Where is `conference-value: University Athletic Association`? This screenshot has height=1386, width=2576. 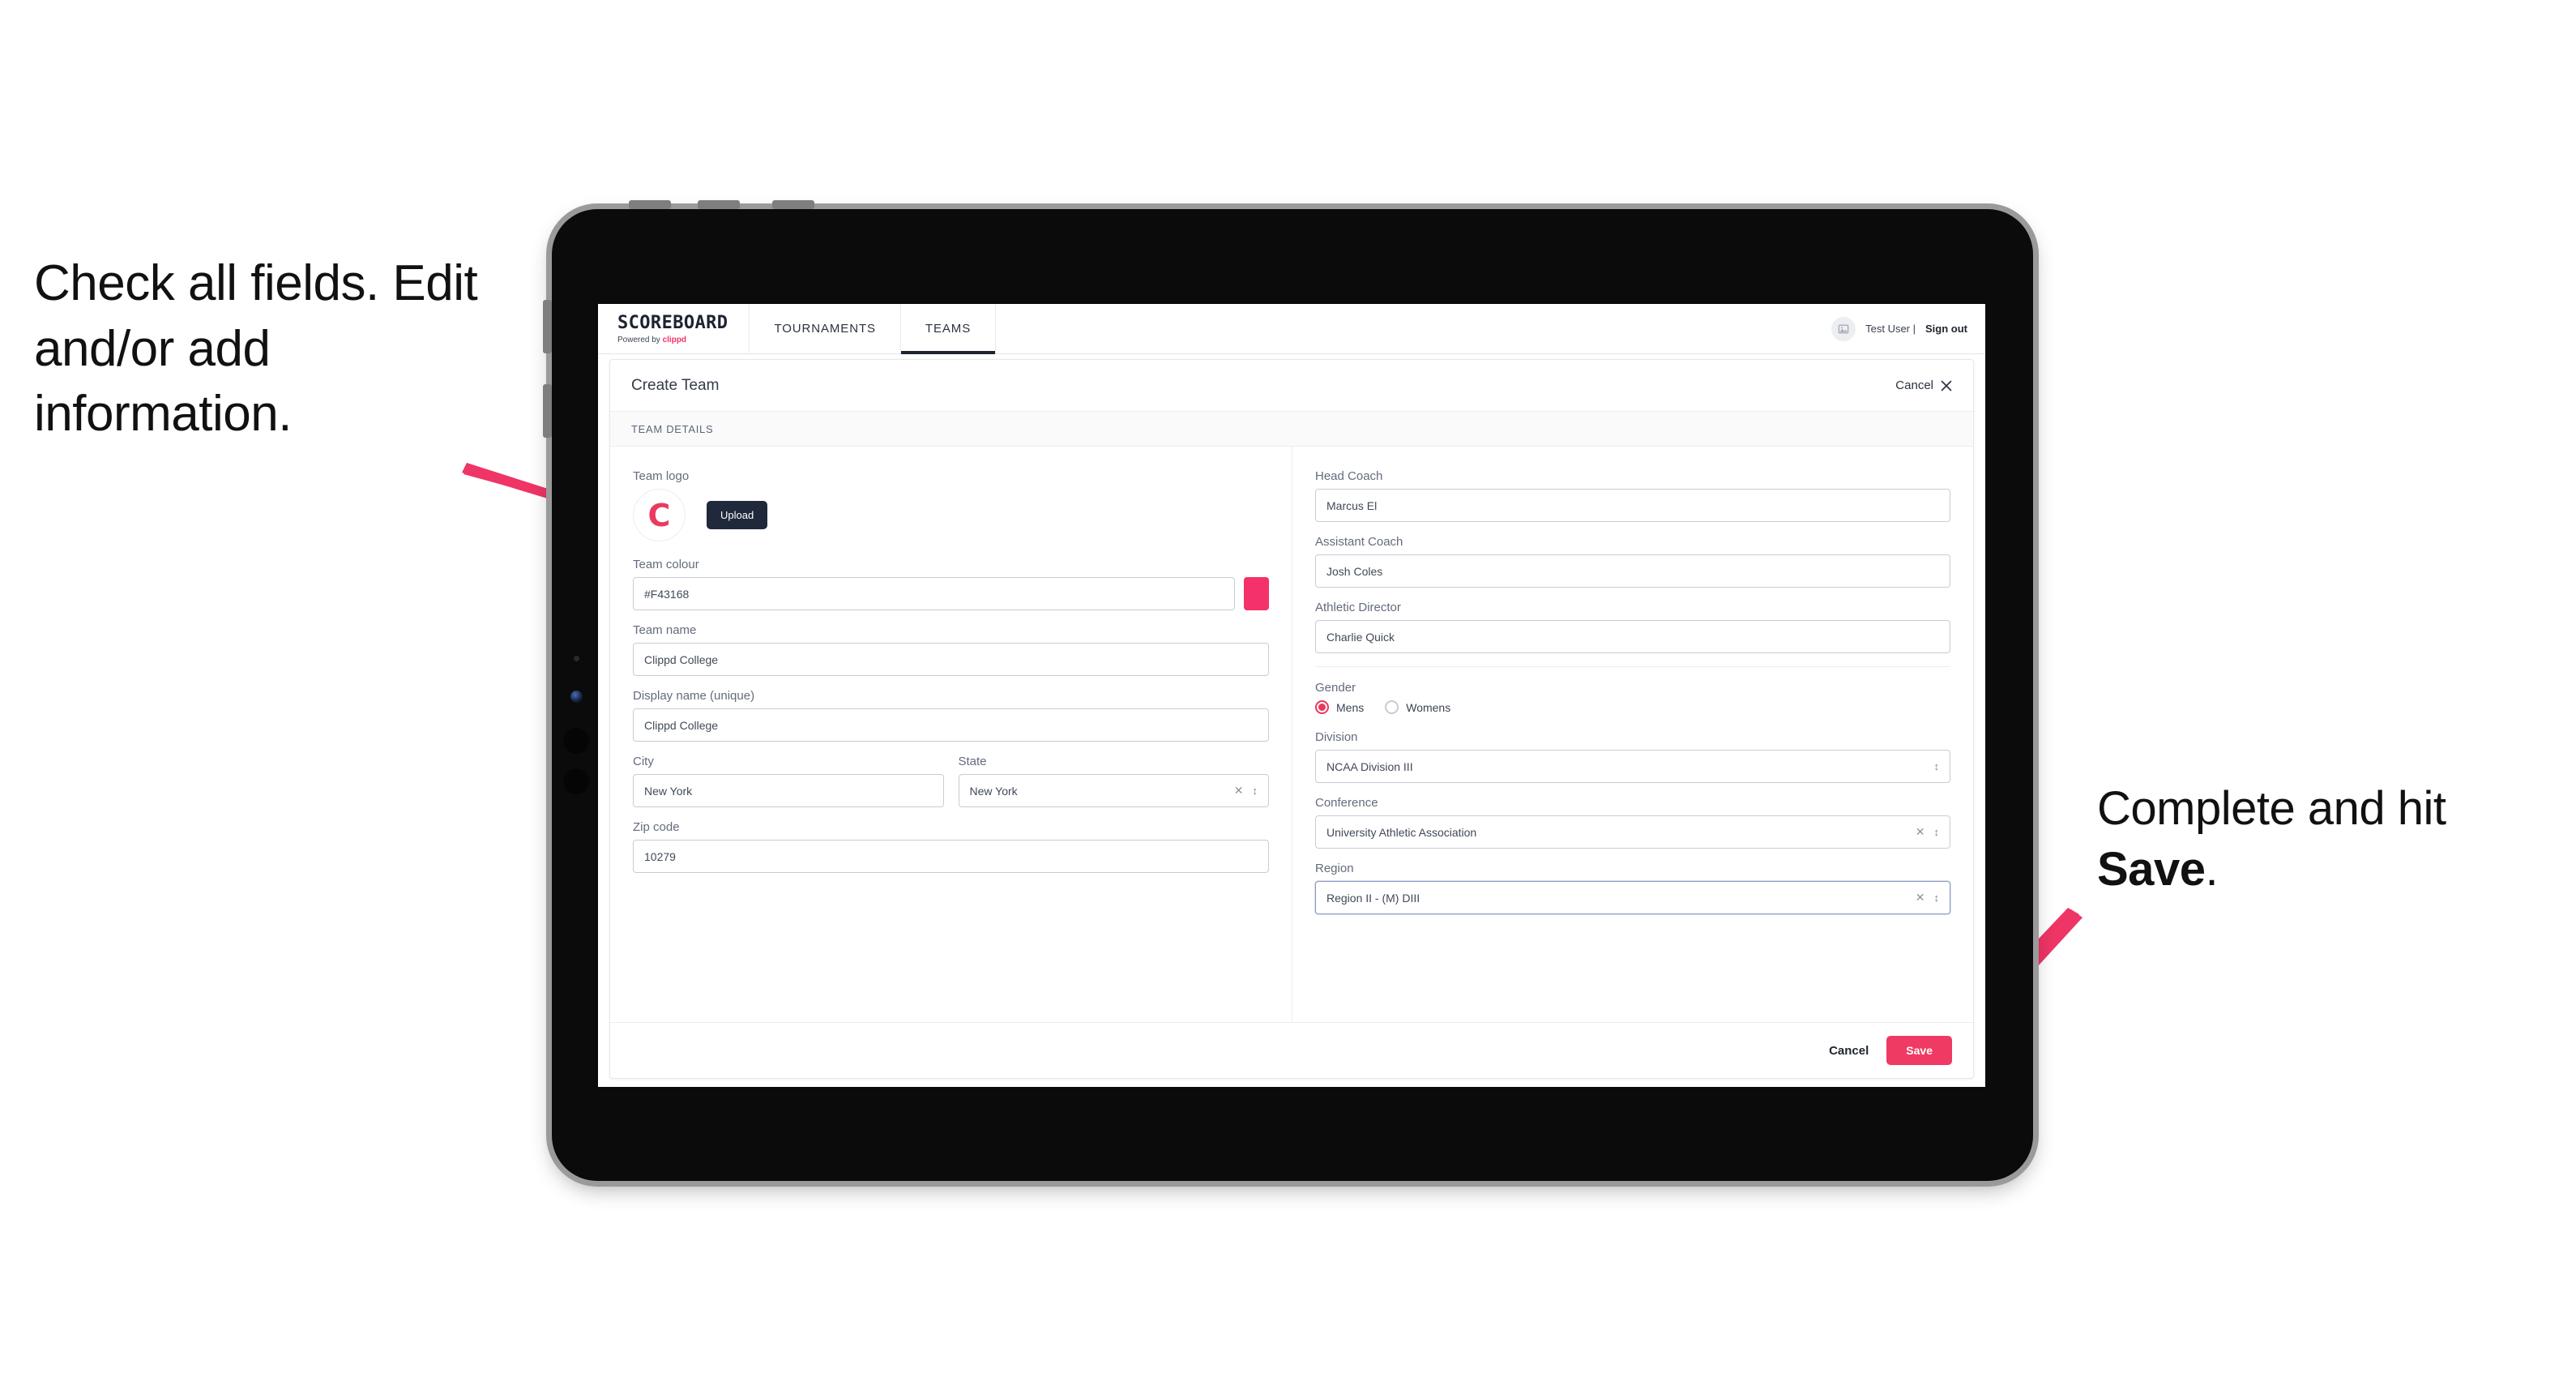
conference-value: University Athletic Association is located at coordinates (1401, 832).